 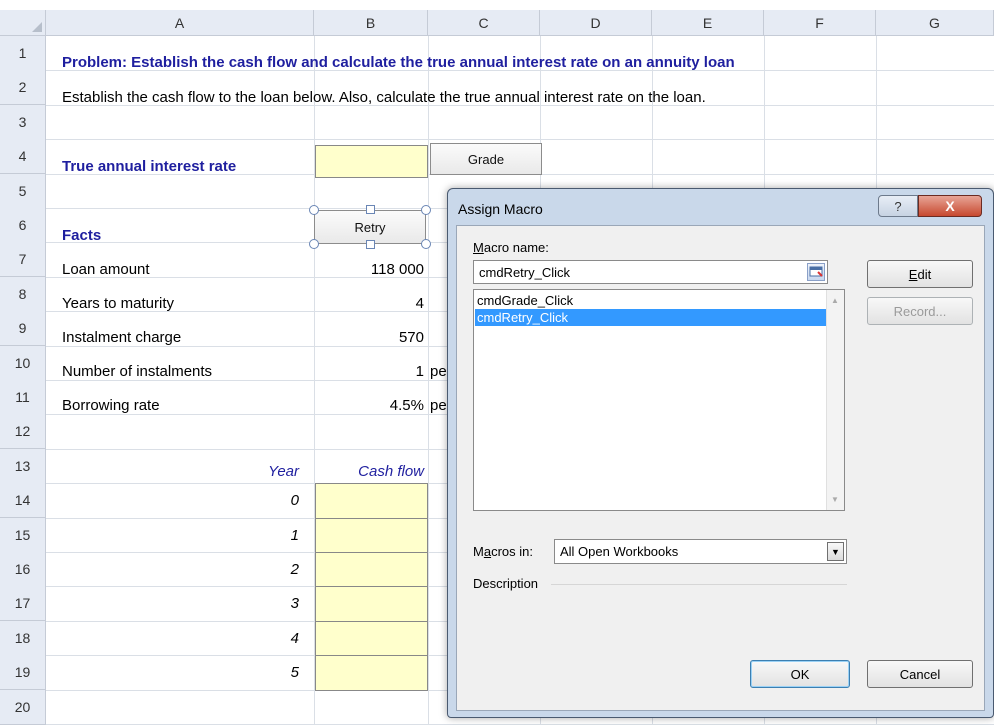 What do you see at coordinates (23, 707) in the screenshot?
I see `row-header: 20` at bounding box center [23, 707].